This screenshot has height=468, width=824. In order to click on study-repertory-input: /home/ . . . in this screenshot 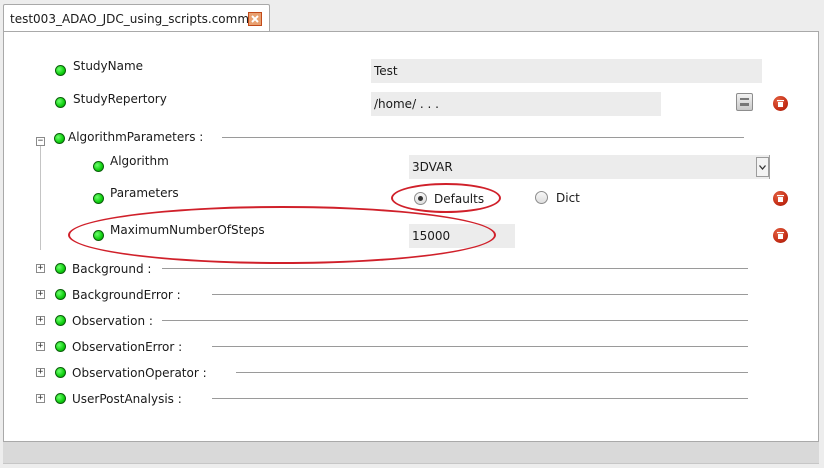, I will do `click(516, 104)`.